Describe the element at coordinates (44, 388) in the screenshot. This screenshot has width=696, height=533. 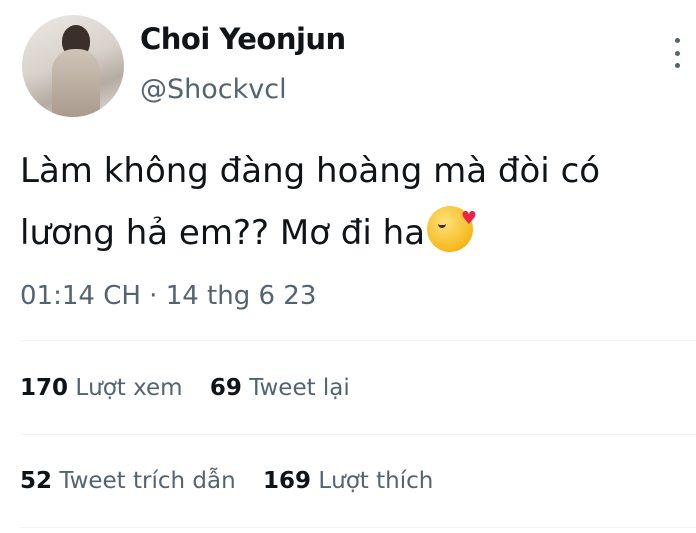
I see `views-count: 170` at that location.